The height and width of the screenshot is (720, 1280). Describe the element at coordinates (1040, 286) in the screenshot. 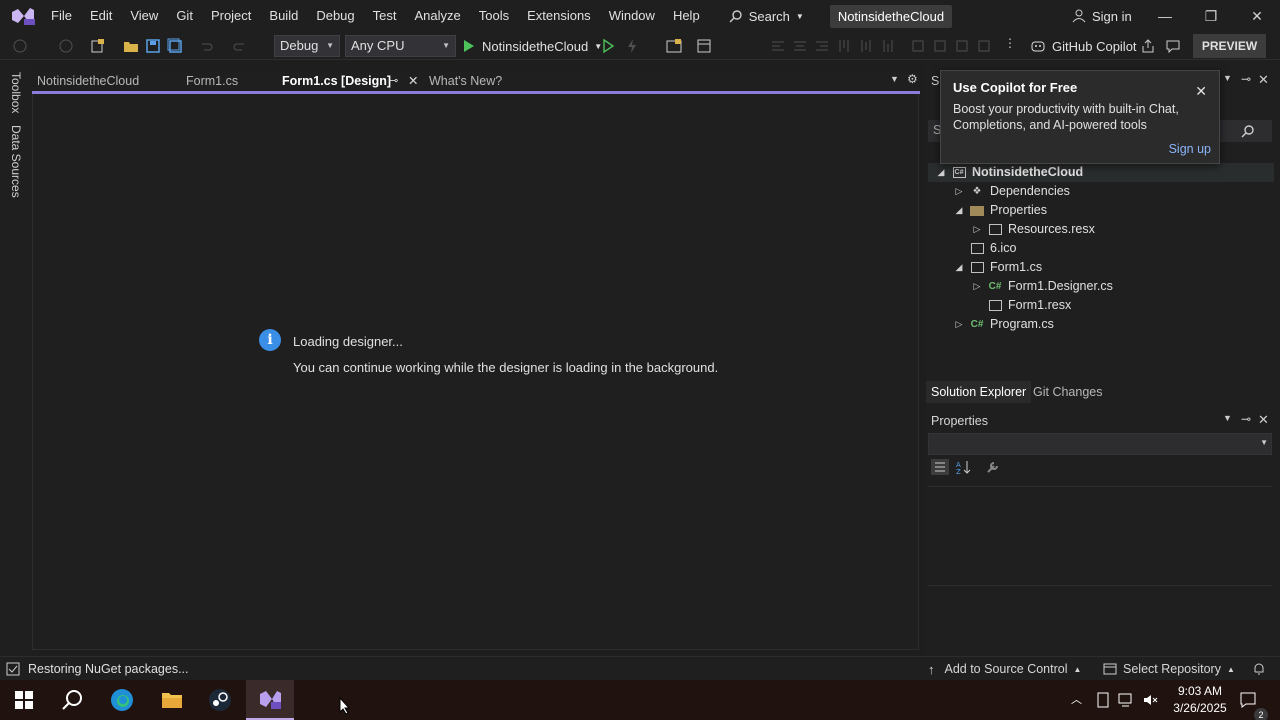

I see `tree-item-form1-designer: ▷ C# Form1.Designer.cs` at that location.